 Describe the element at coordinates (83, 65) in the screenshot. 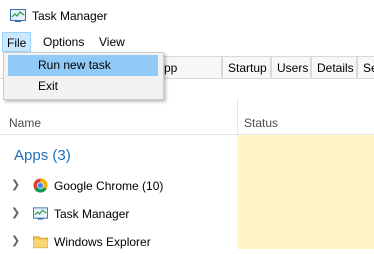

I see `menu-item-run-new-task: Run new task` at that location.